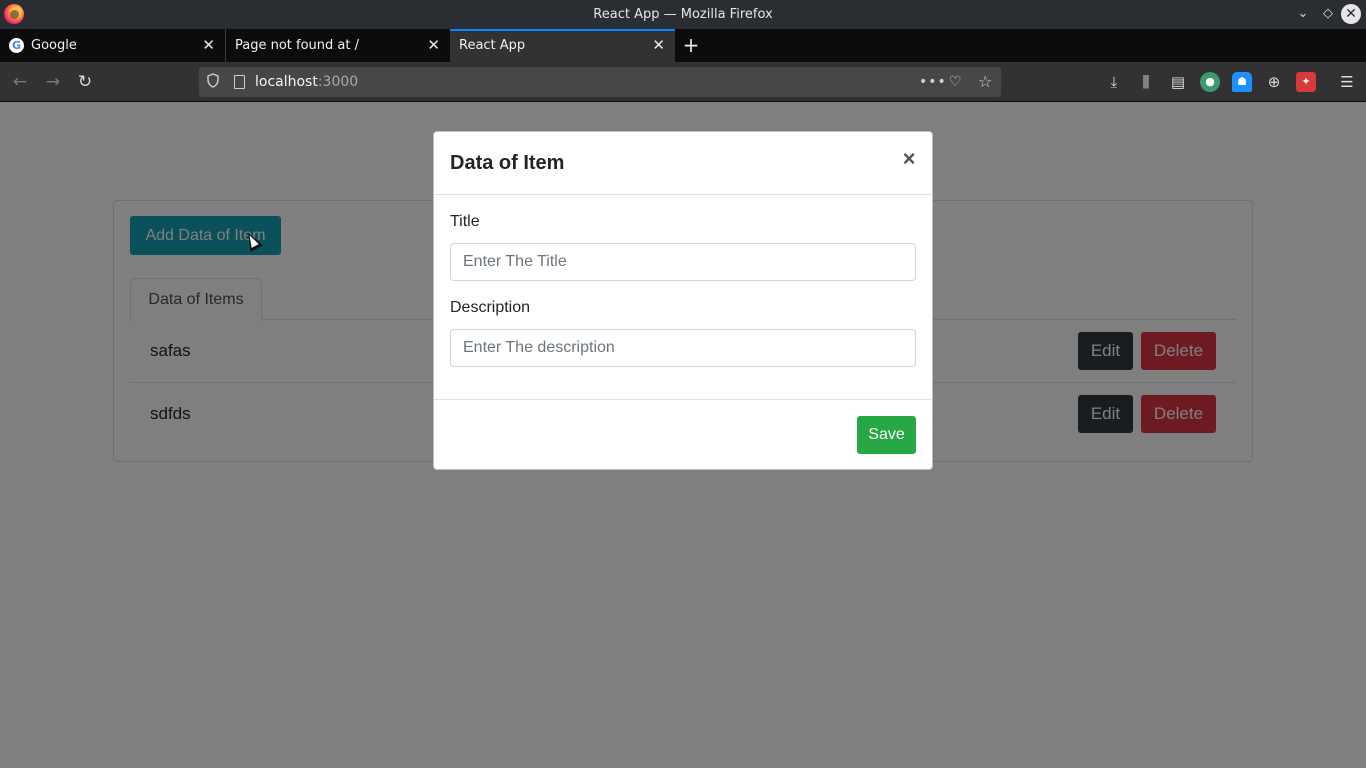  What do you see at coordinates (683, 348) in the screenshot?
I see `description-input` at bounding box center [683, 348].